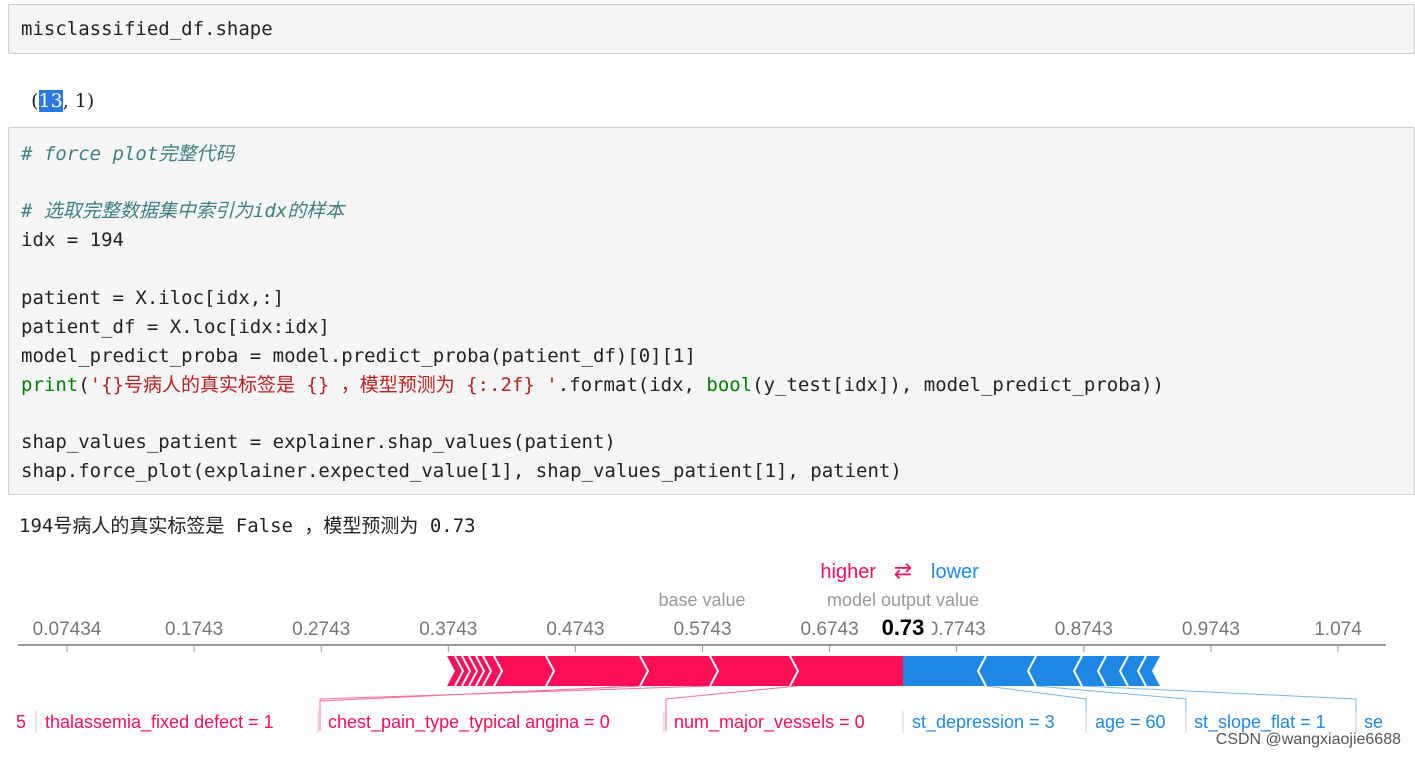  I want to click on legend-arrows-icon: ⇄, so click(903, 571).